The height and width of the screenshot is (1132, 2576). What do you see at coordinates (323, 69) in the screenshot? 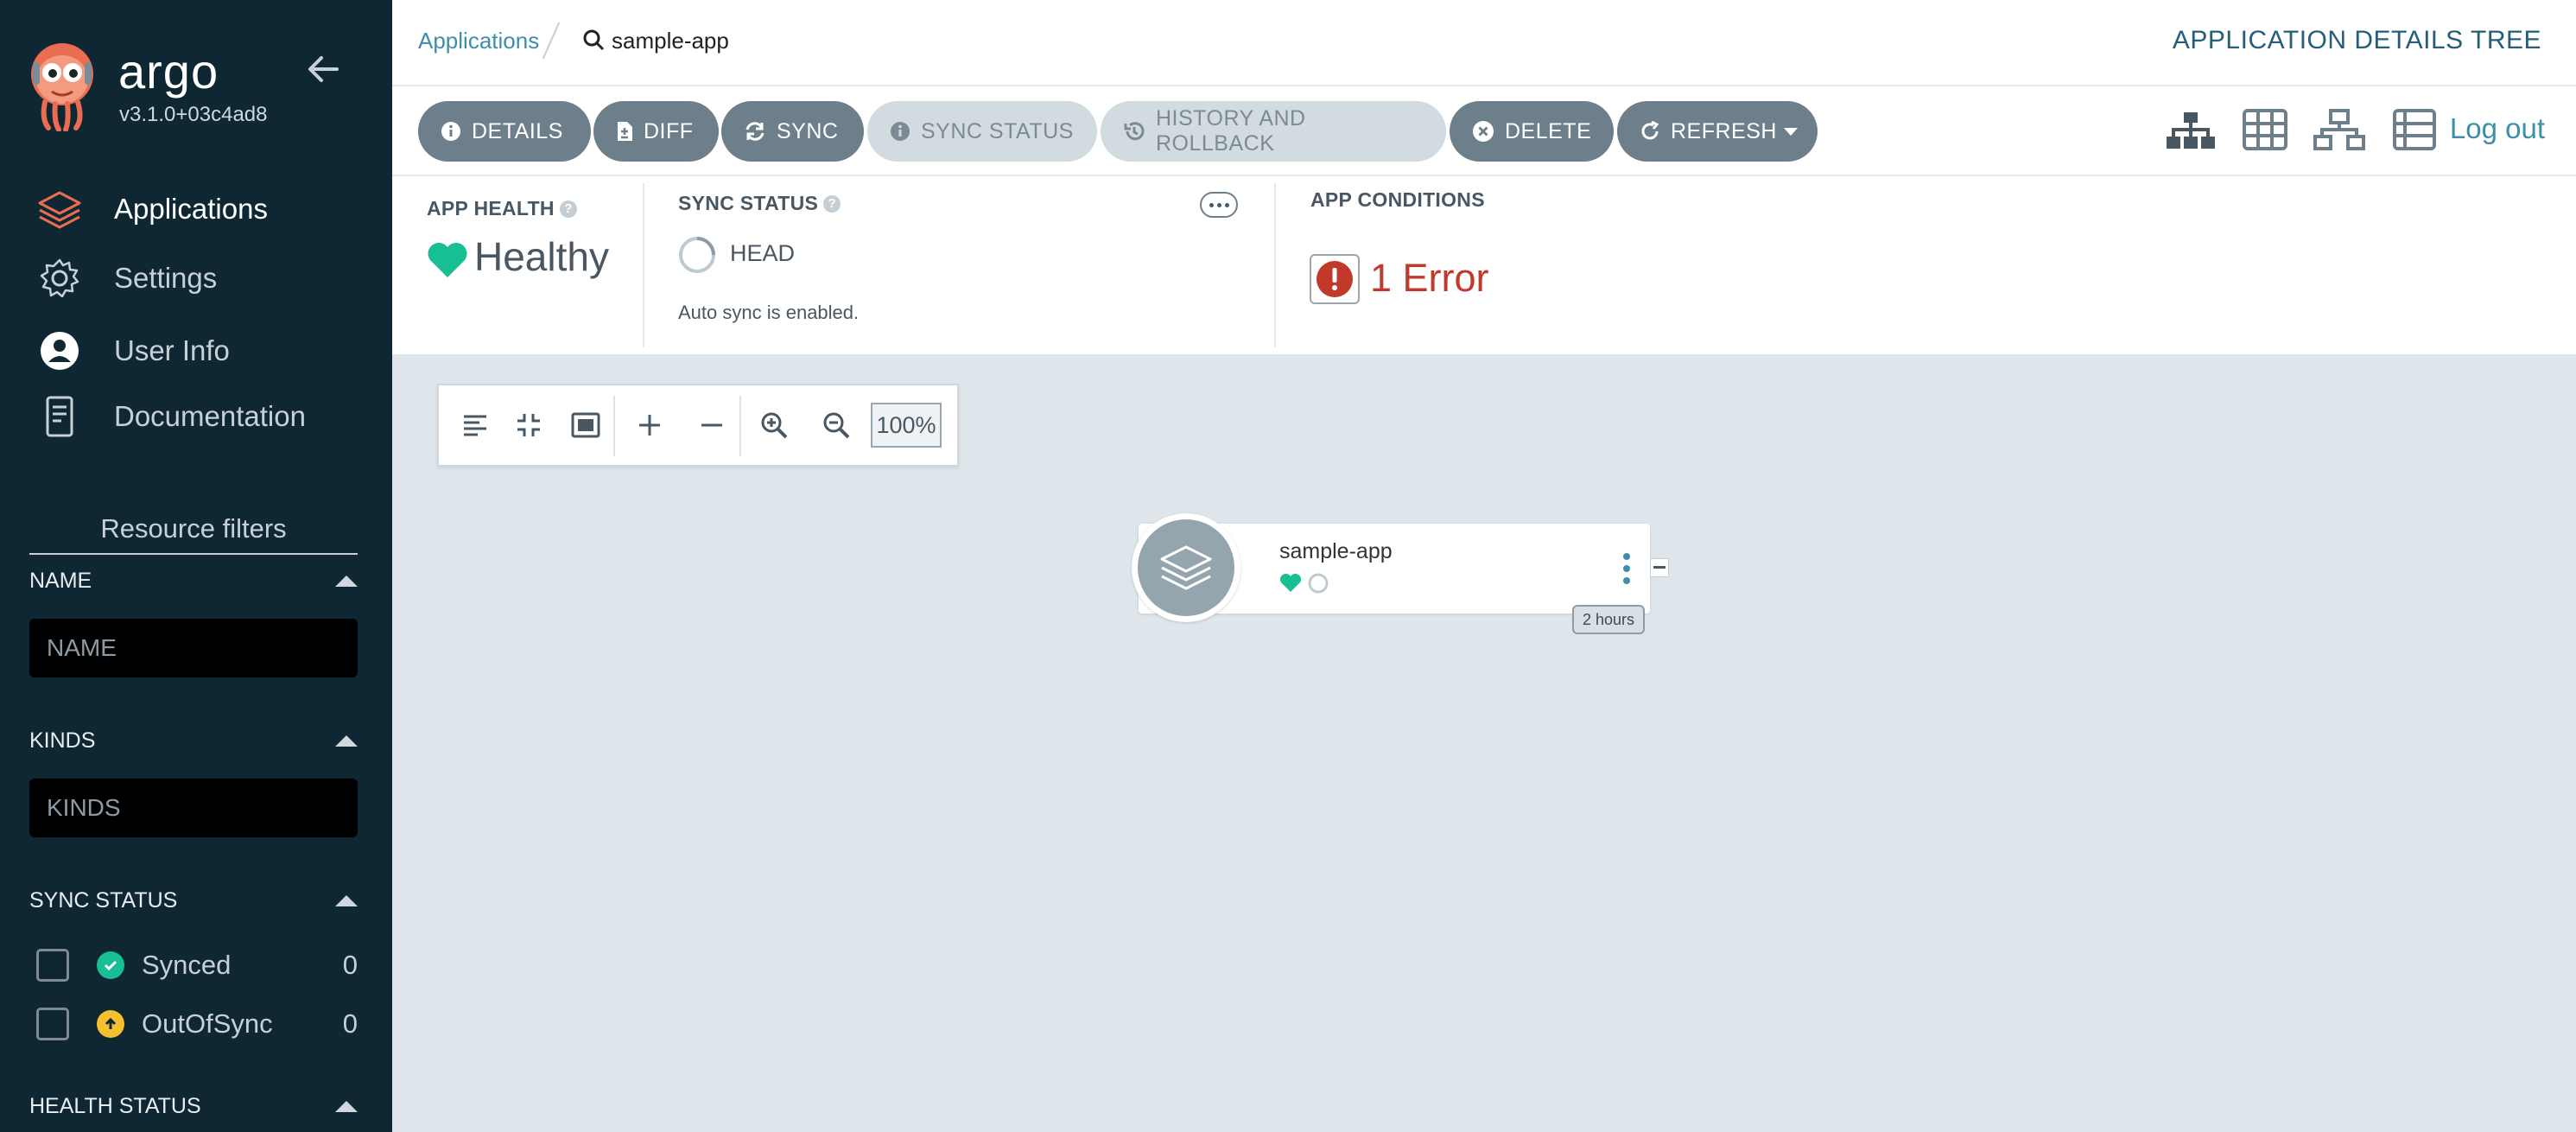
I see `collapse-sidebar-arrow-icon` at bounding box center [323, 69].